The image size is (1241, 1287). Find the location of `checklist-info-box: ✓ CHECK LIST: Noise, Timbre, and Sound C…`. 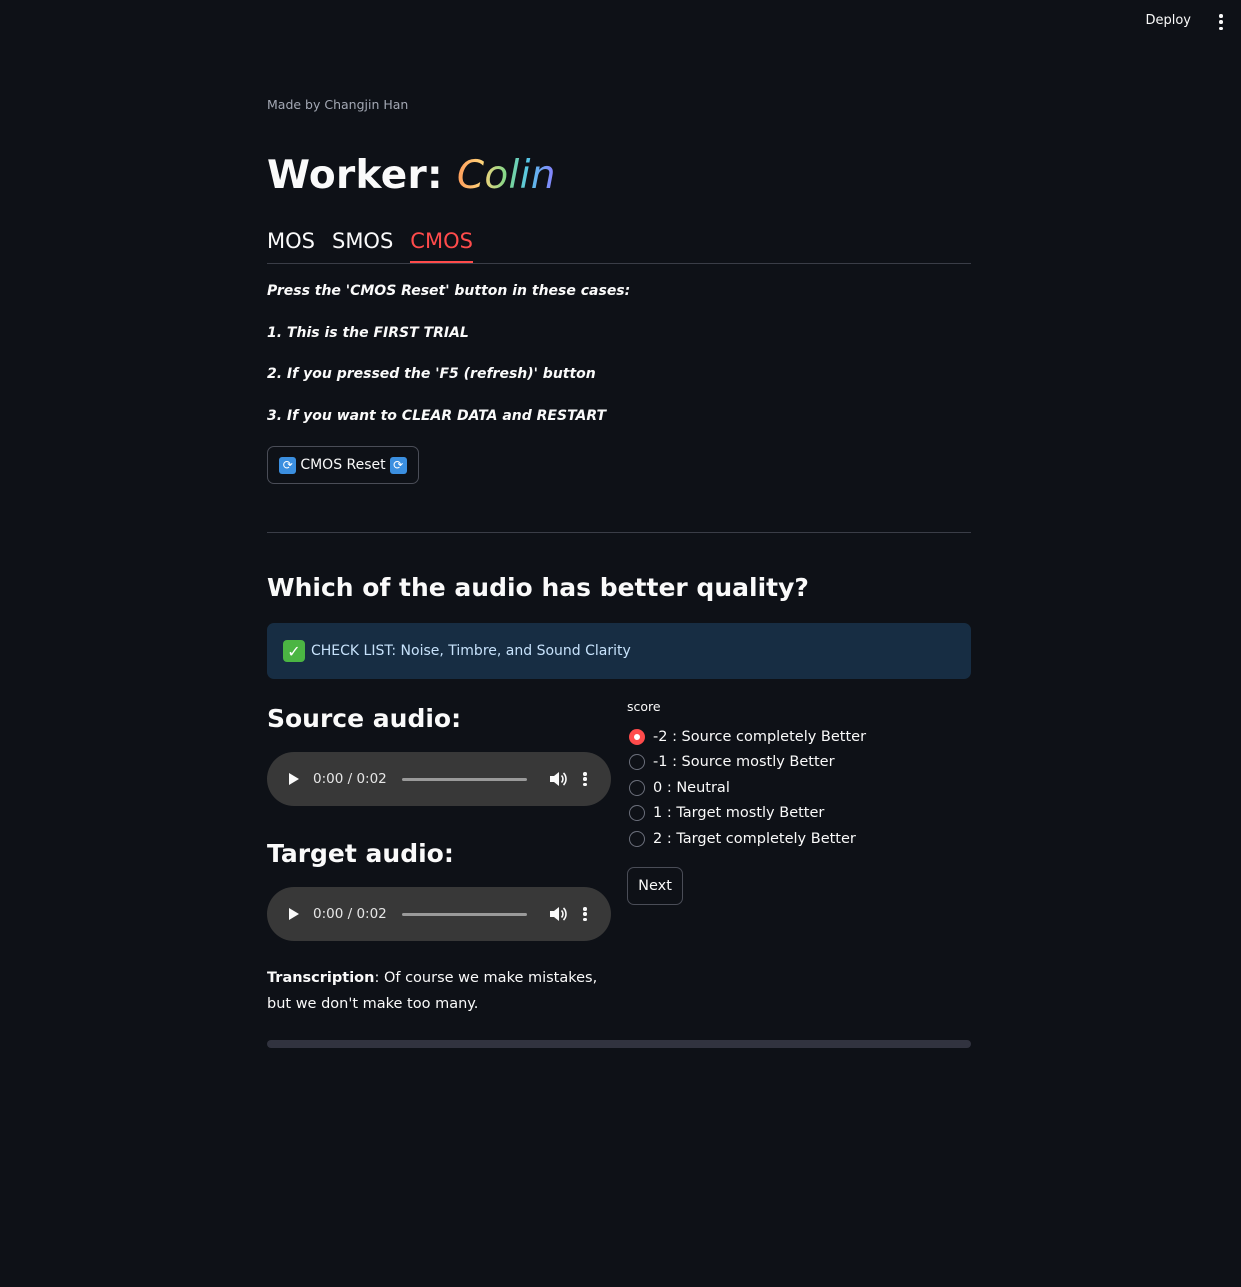

checklist-info-box: ✓ CHECK LIST: Noise, Timbre, and Sound C… is located at coordinates (619, 651).